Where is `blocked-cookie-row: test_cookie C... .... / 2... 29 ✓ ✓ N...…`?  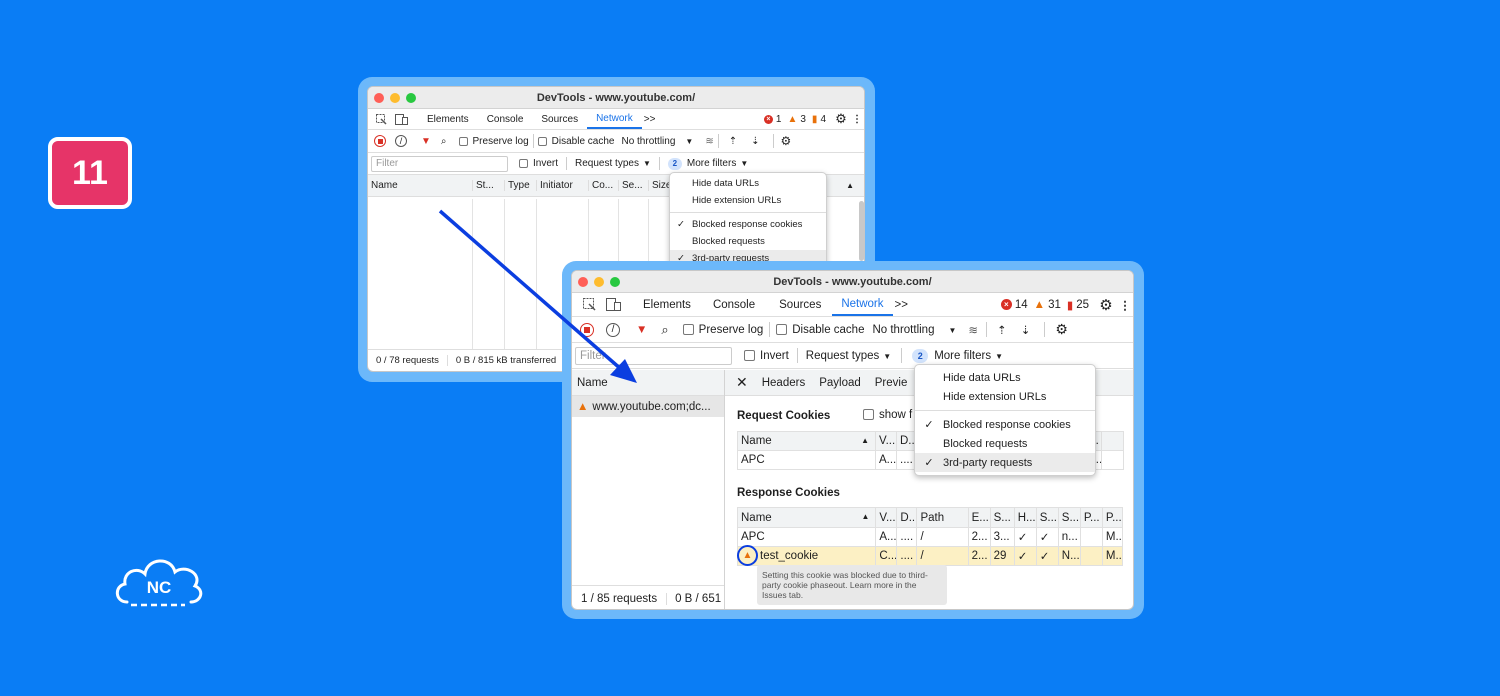 blocked-cookie-row: test_cookie C... .... / 2... 29 ✓ ✓ N...… is located at coordinates (930, 556).